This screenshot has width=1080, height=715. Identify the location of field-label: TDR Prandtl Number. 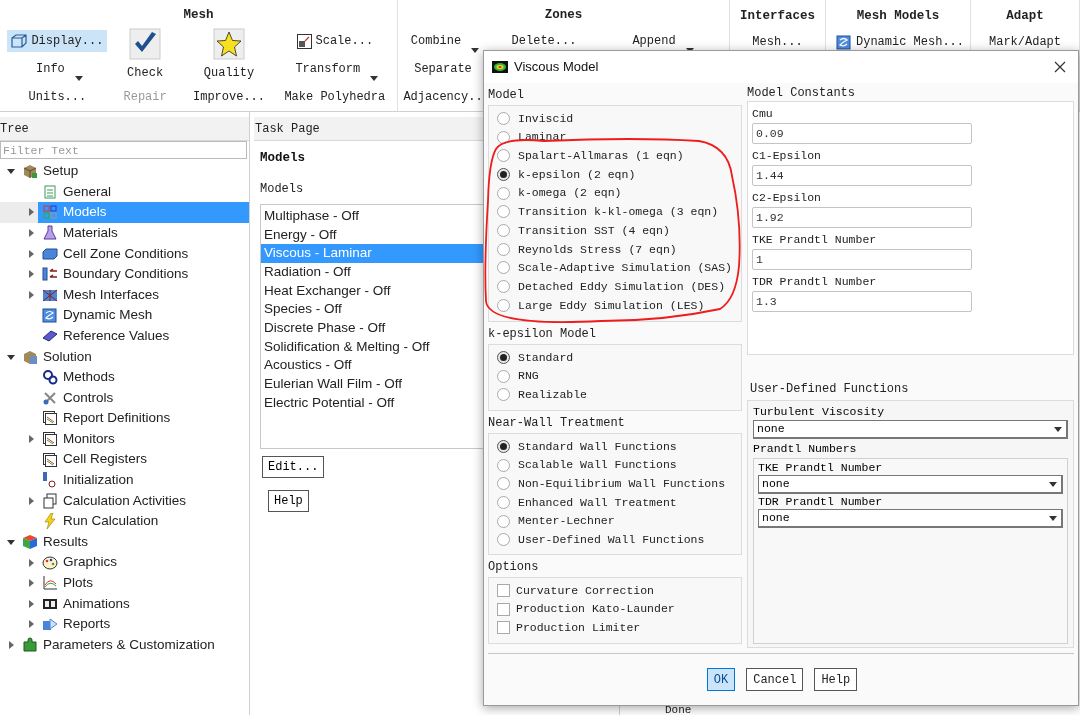
(821, 501).